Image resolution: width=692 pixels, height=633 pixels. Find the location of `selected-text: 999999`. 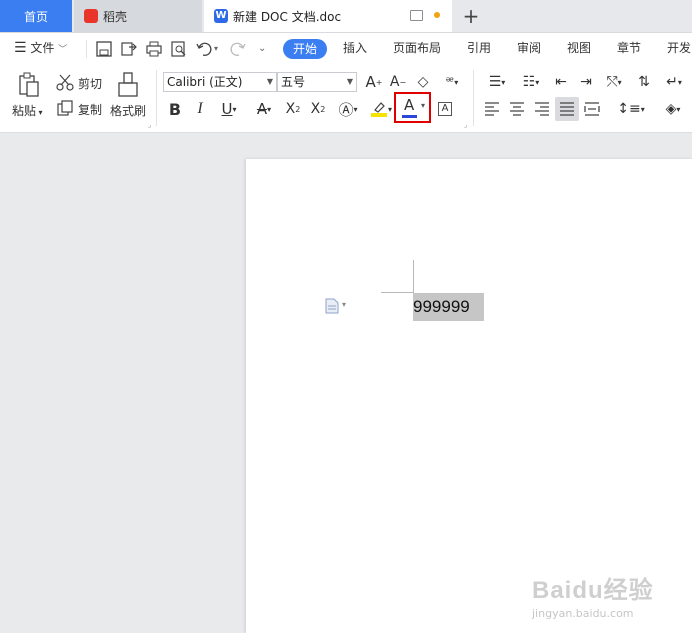

selected-text: 999999 is located at coordinates (448, 307).